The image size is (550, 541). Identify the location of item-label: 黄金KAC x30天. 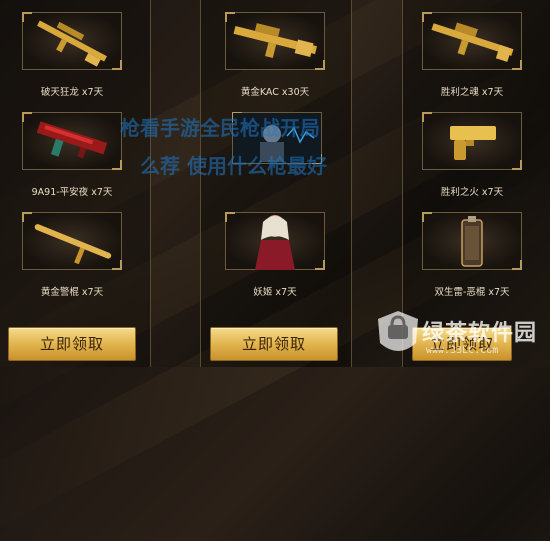
(275, 92).